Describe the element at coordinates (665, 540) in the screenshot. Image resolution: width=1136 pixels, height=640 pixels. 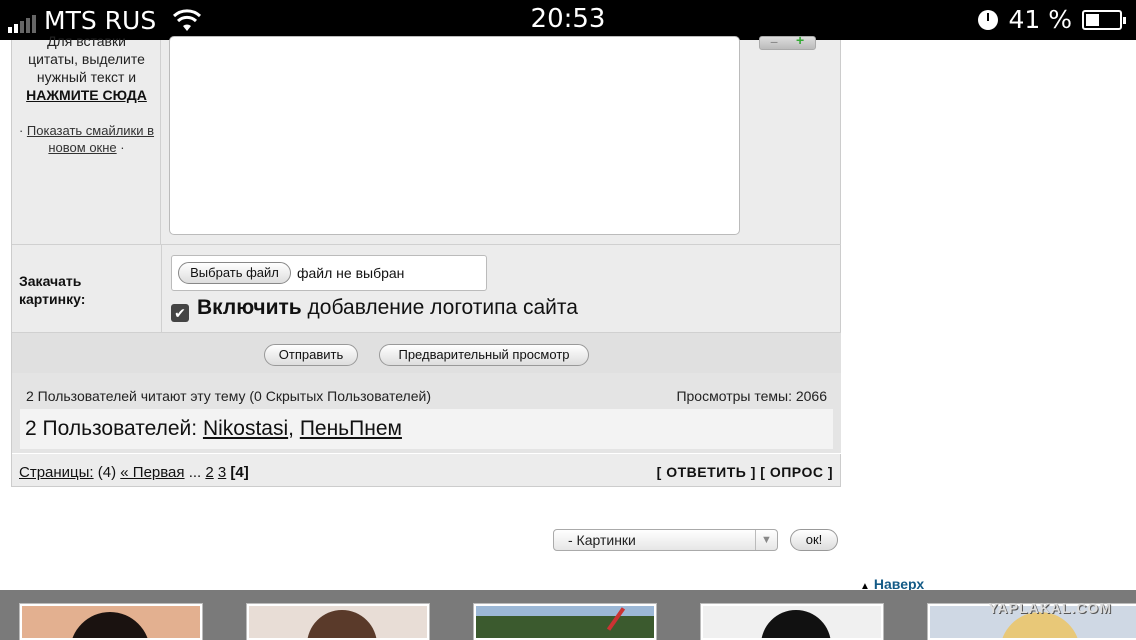
I see `forum-jump-select: - Картинки ▼` at that location.